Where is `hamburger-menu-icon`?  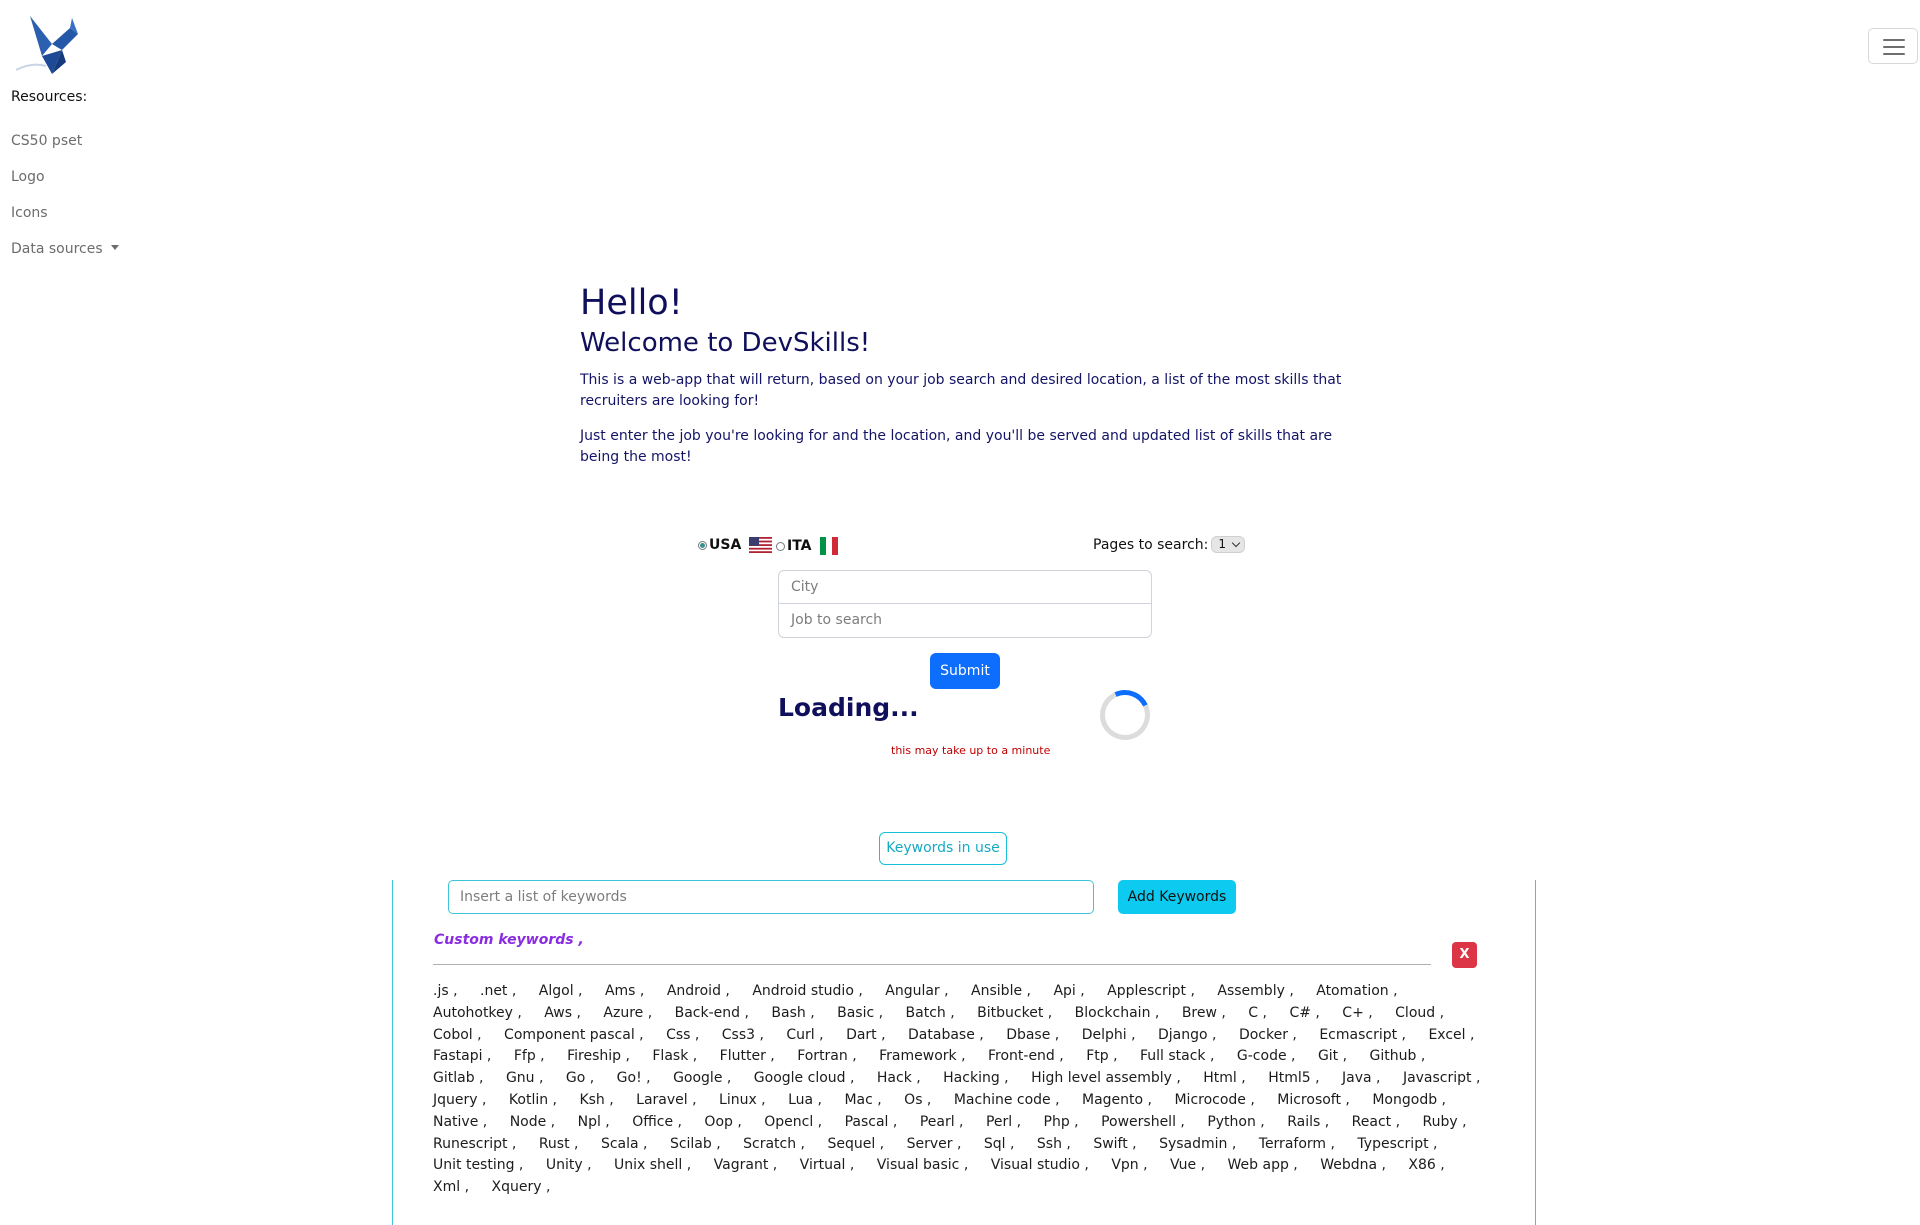
hamburger-menu-icon is located at coordinates (1893, 46).